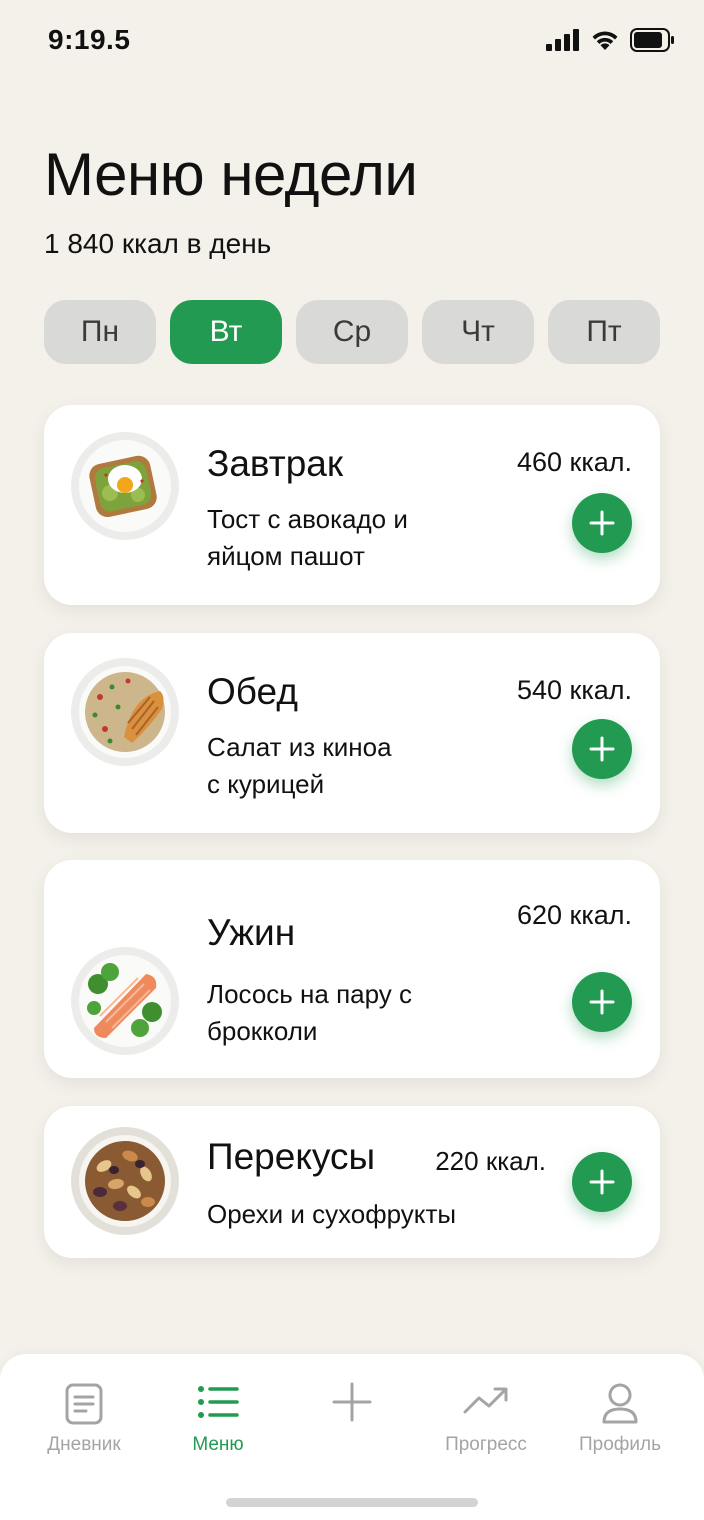  What do you see at coordinates (605, 40) in the screenshot?
I see `wifi-icon` at bounding box center [605, 40].